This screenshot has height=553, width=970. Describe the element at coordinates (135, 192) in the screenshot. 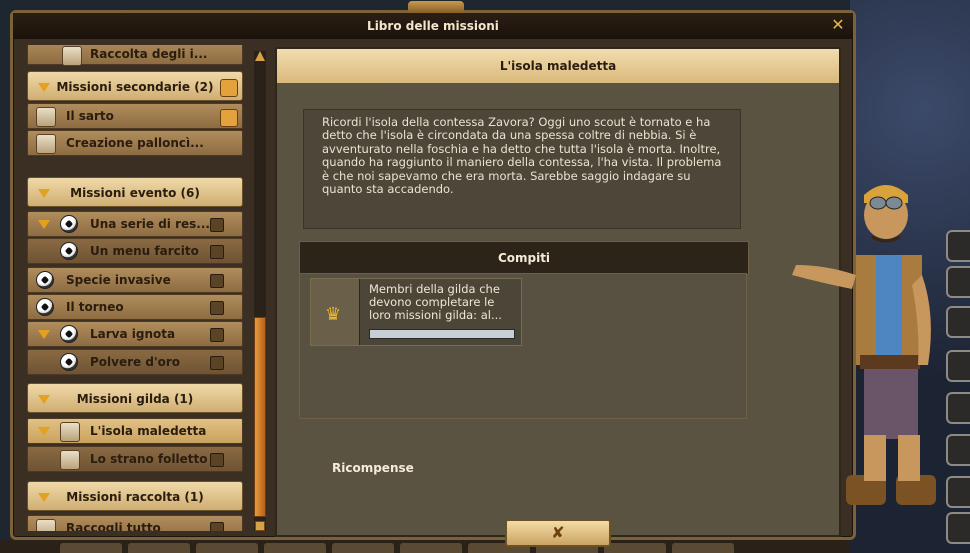

I see `group-event-quests: Missioni evento (6)` at that location.